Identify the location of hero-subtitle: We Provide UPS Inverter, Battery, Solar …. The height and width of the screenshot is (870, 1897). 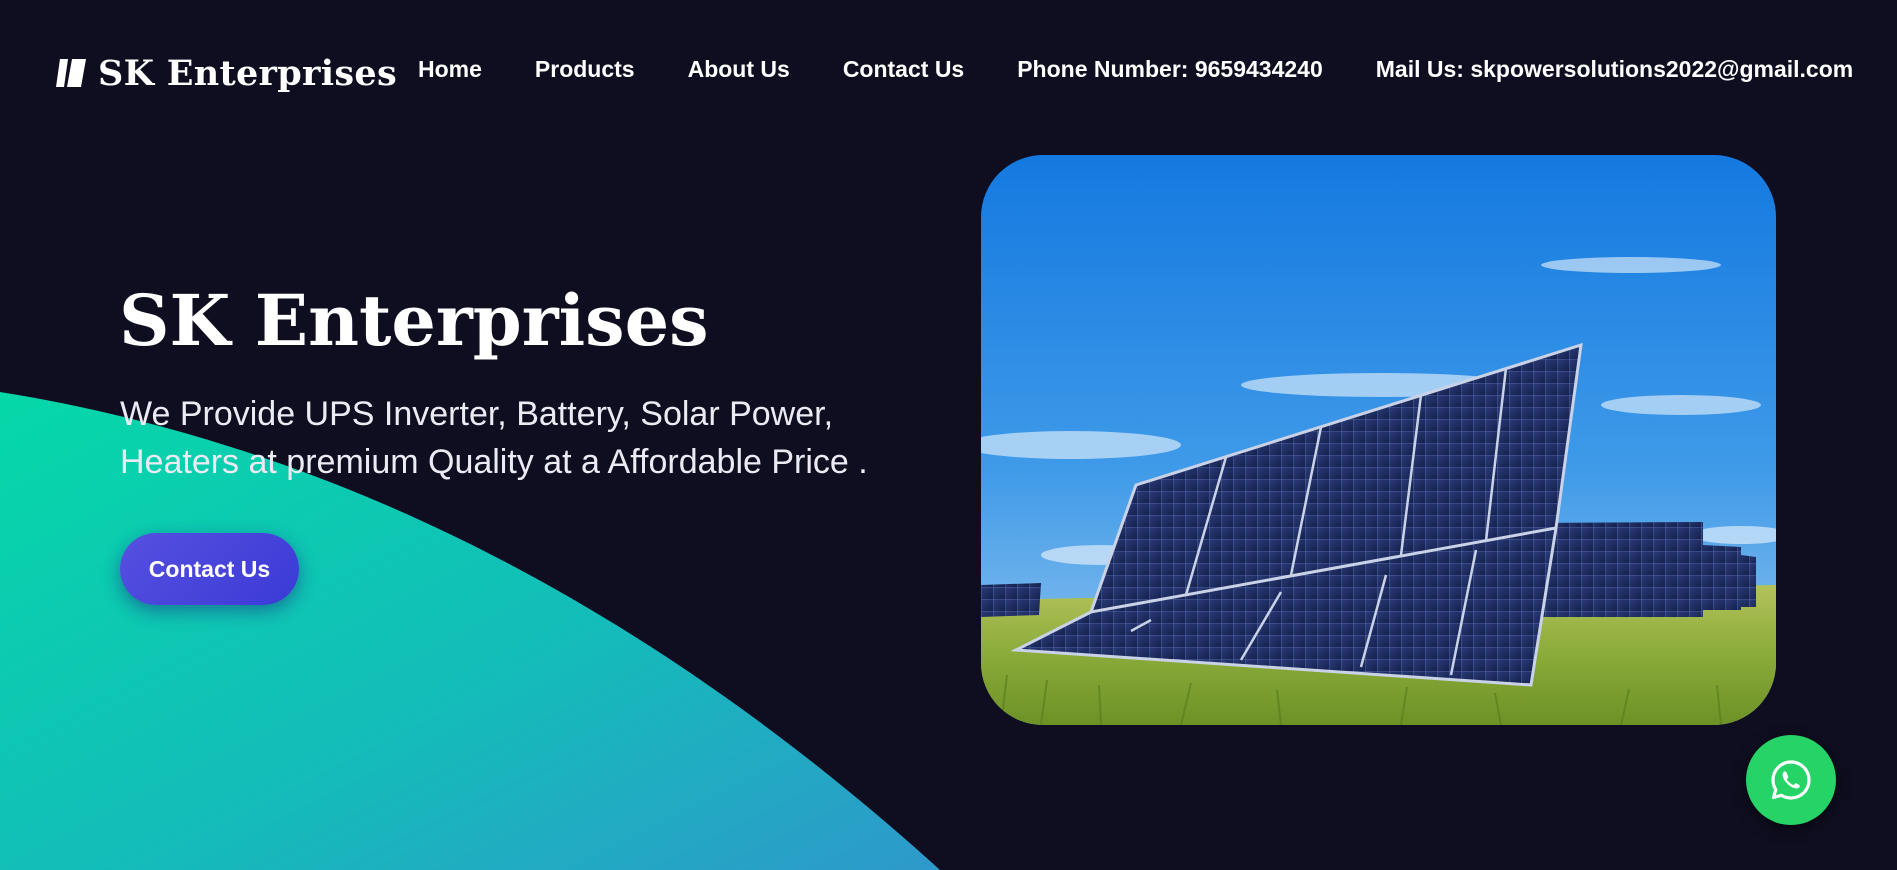
(530, 438).